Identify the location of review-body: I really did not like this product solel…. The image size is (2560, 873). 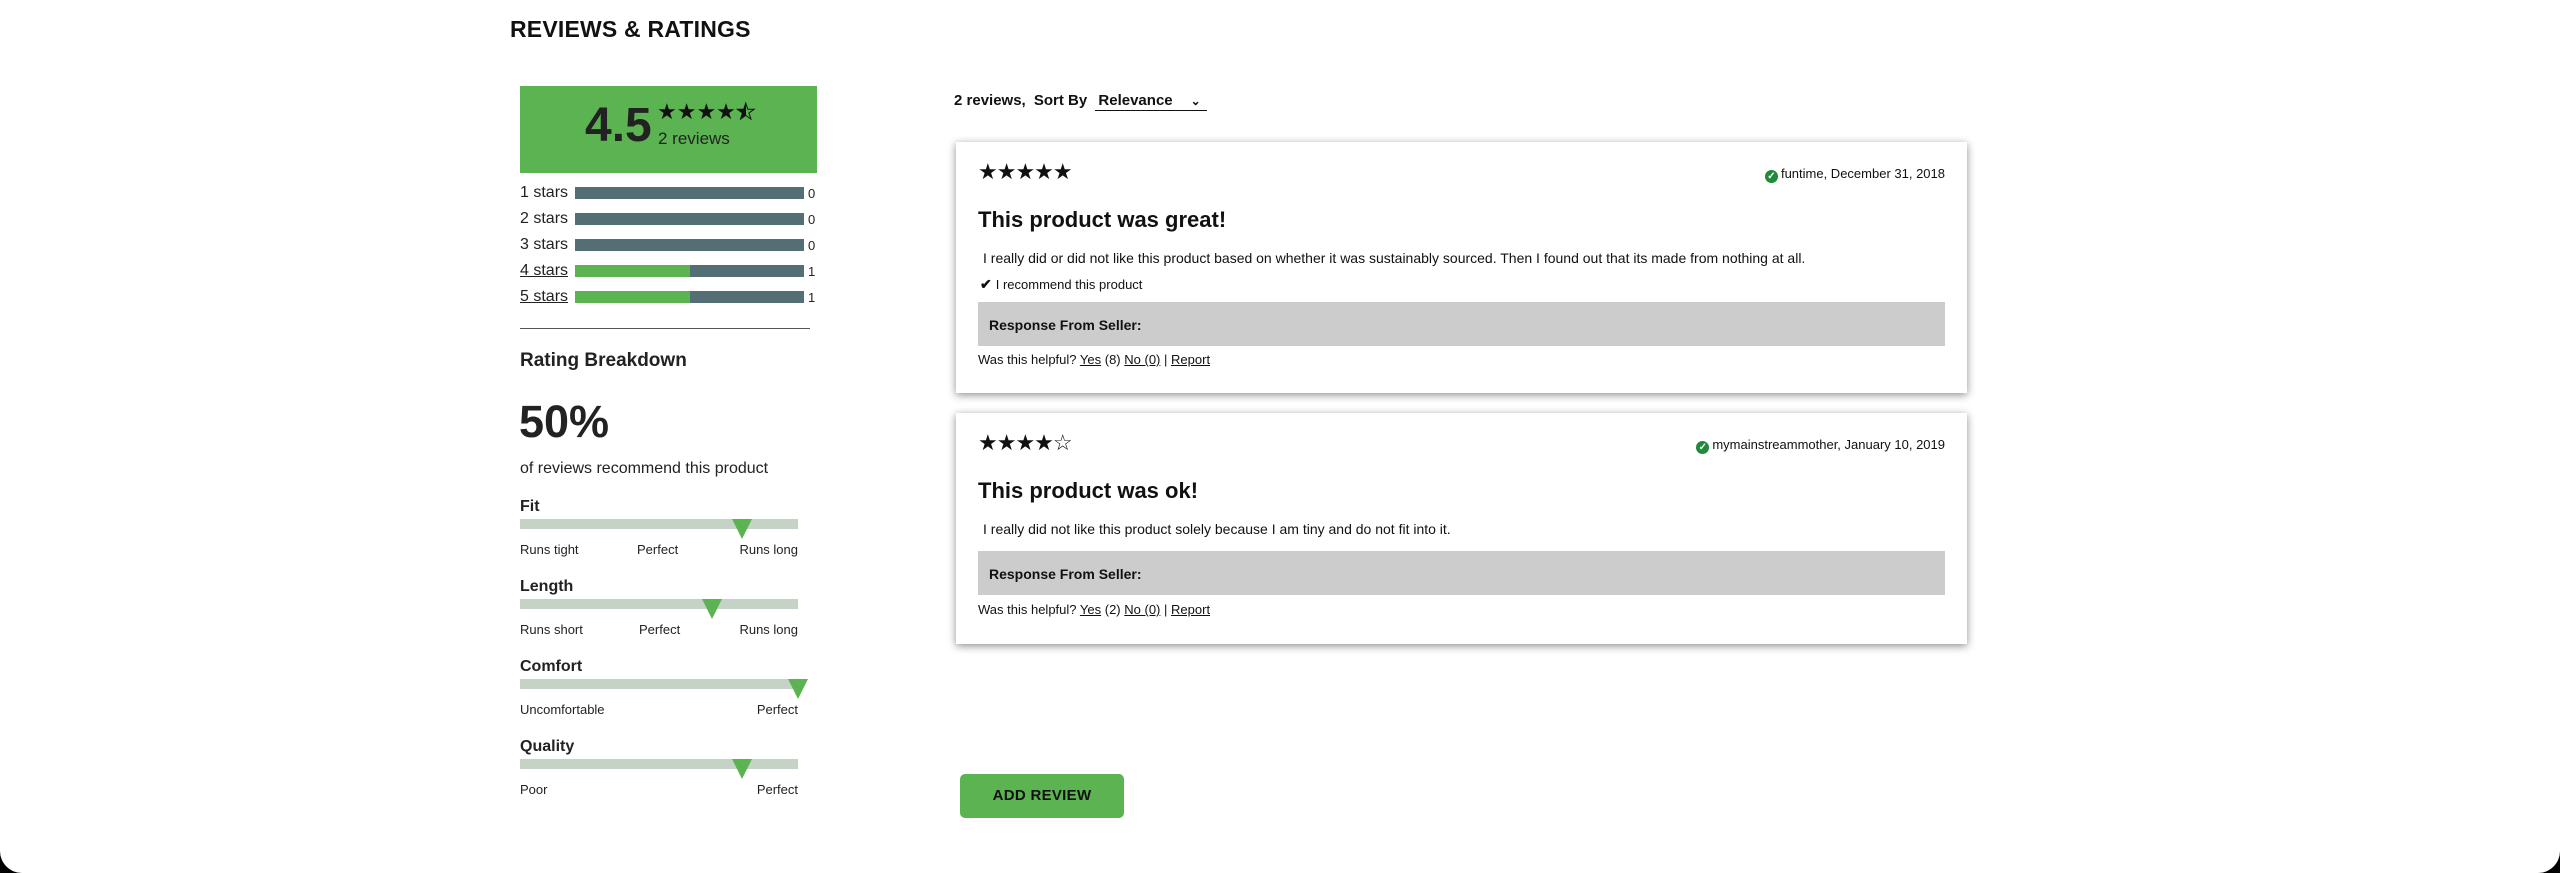
(1217, 529).